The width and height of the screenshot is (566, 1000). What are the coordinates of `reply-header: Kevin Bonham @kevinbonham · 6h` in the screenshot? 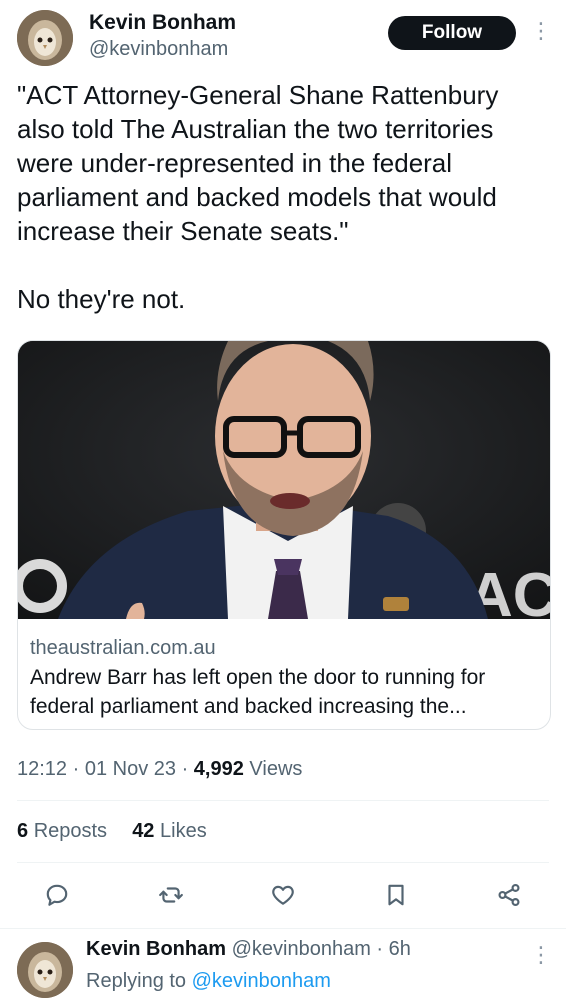 It's located at (248, 949).